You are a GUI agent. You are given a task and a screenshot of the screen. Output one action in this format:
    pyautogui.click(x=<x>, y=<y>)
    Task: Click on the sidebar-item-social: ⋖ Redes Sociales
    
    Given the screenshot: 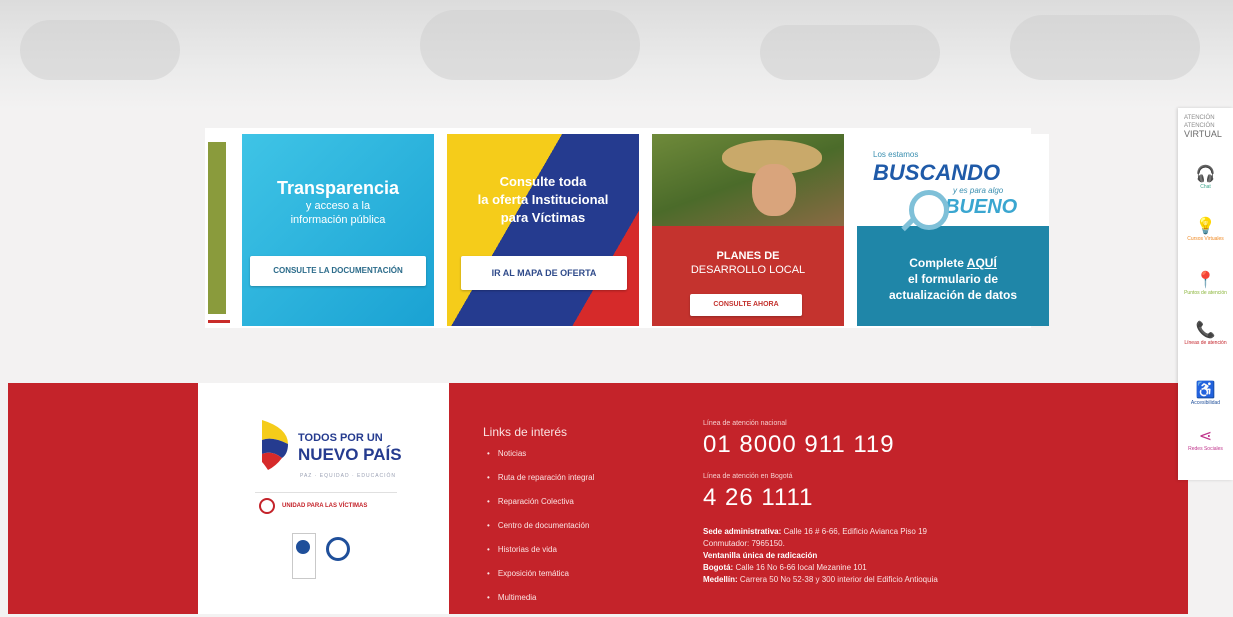 What is the action you would take?
    pyautogui.click(x=1205, y=440)
    